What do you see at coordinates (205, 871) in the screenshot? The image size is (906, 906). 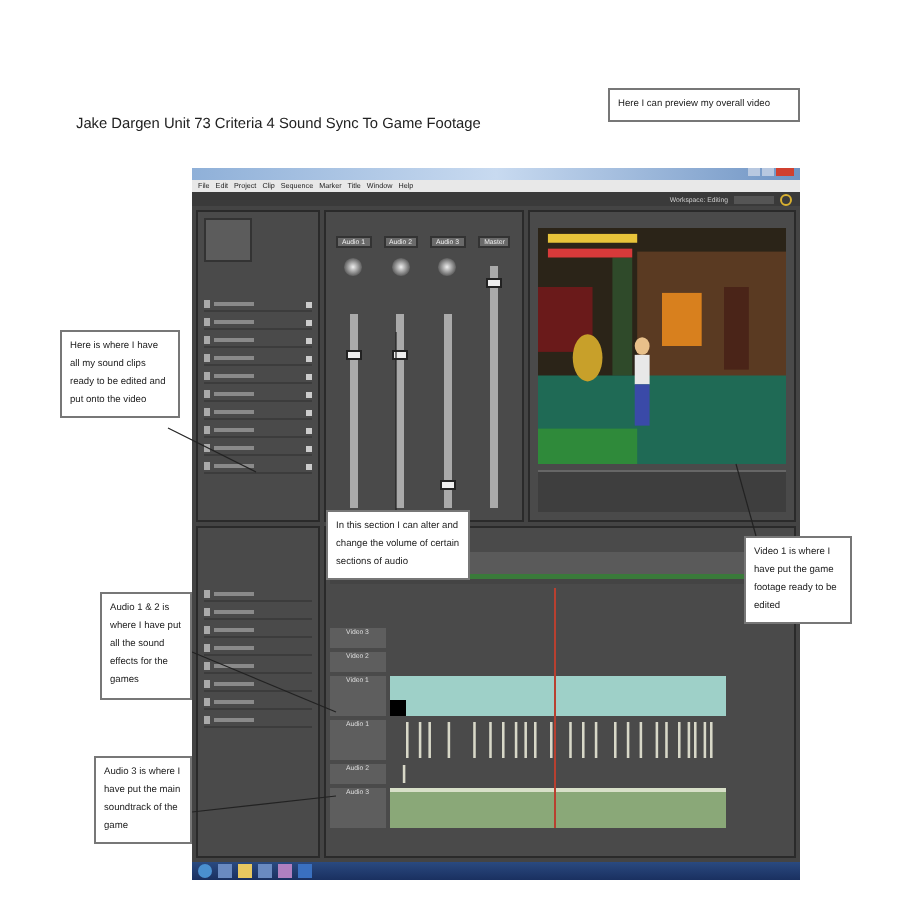 I see `start-button` at bounding box center [205, 871].